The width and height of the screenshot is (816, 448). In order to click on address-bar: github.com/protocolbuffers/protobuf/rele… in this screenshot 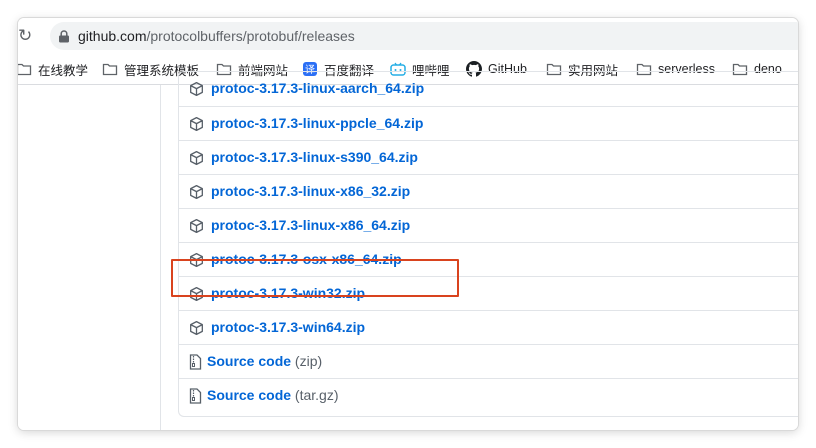, I will do `click(424, 36)`.